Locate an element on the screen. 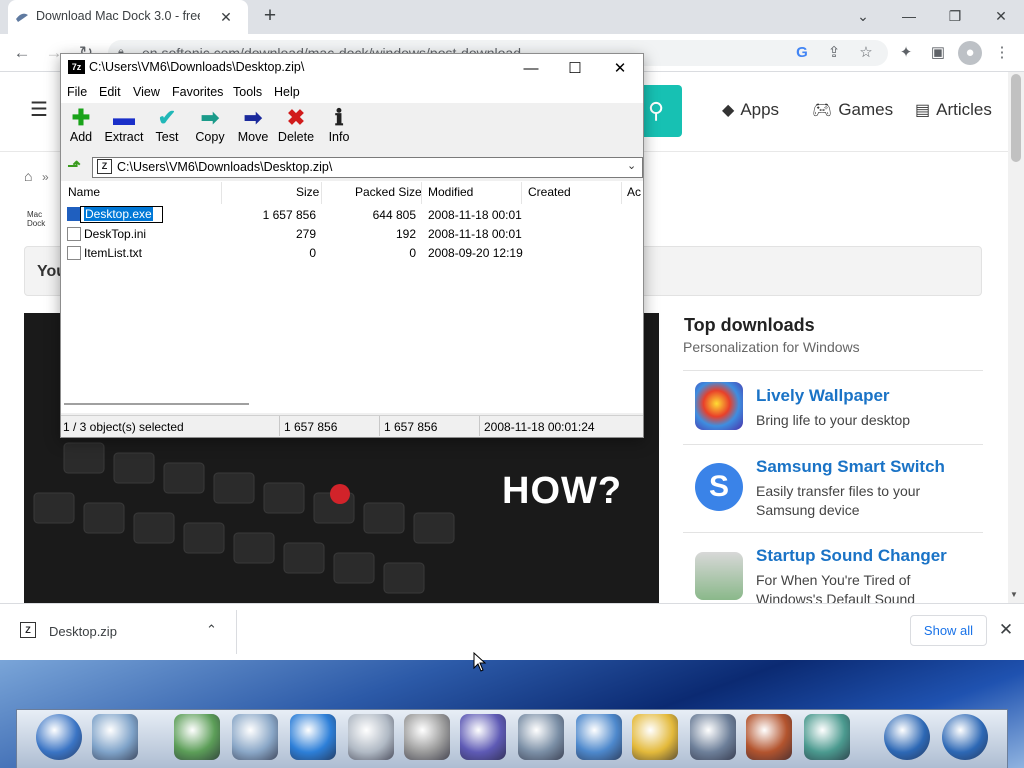 The image size is (1024, 768). home-icon: ⌂ is located at coordinates (28, 176).